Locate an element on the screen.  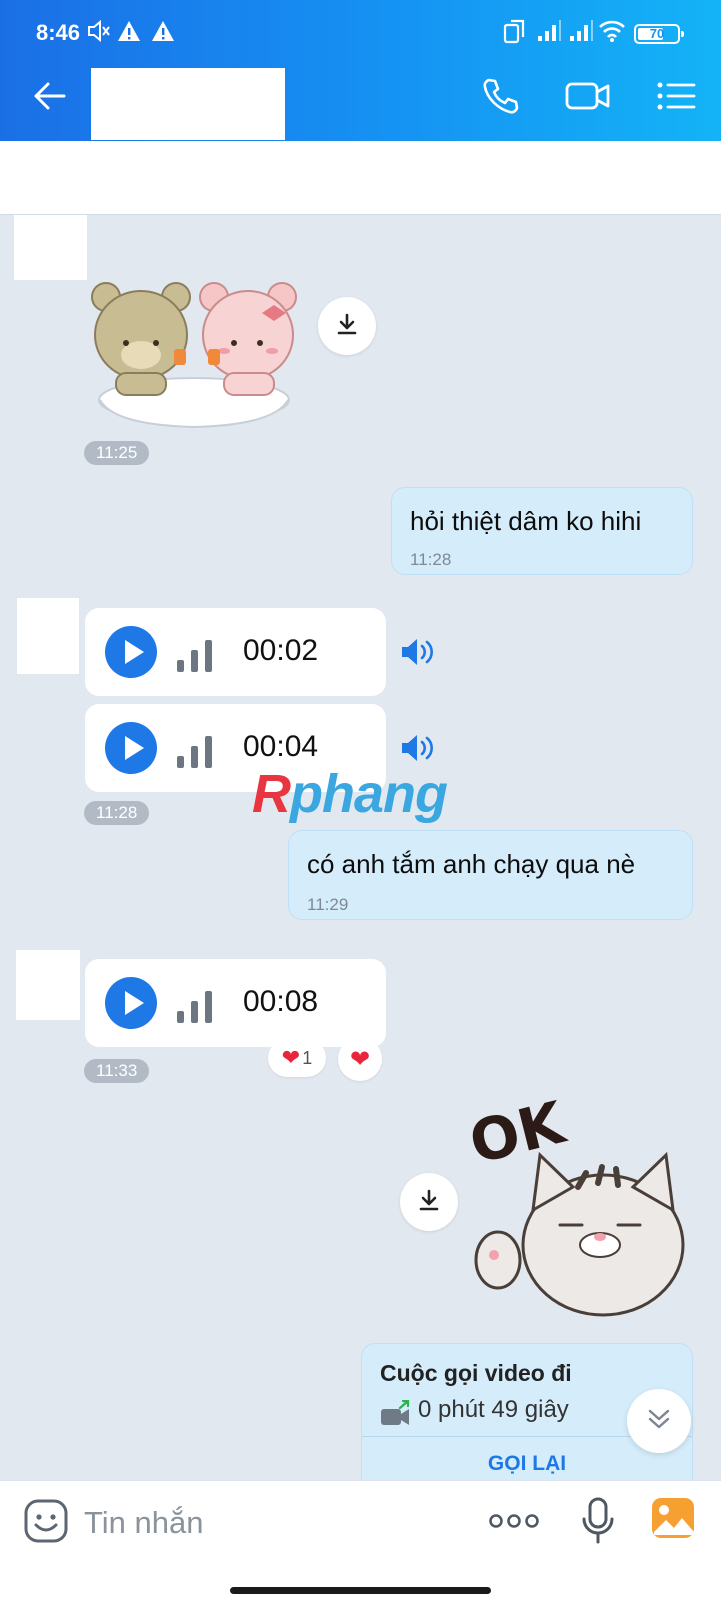
emoji-button is located at coordinates (46, 1523).